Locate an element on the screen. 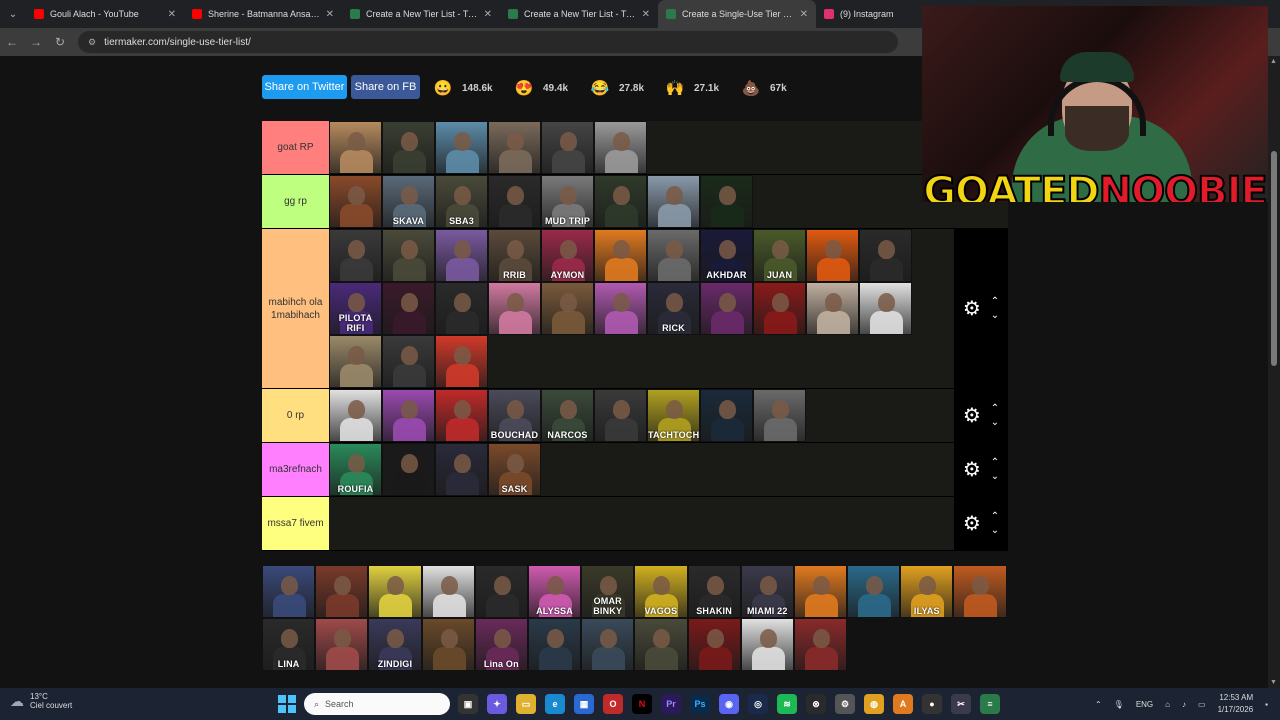  scroll-down-icon: ▼ is located at coordinates (1273, 682).